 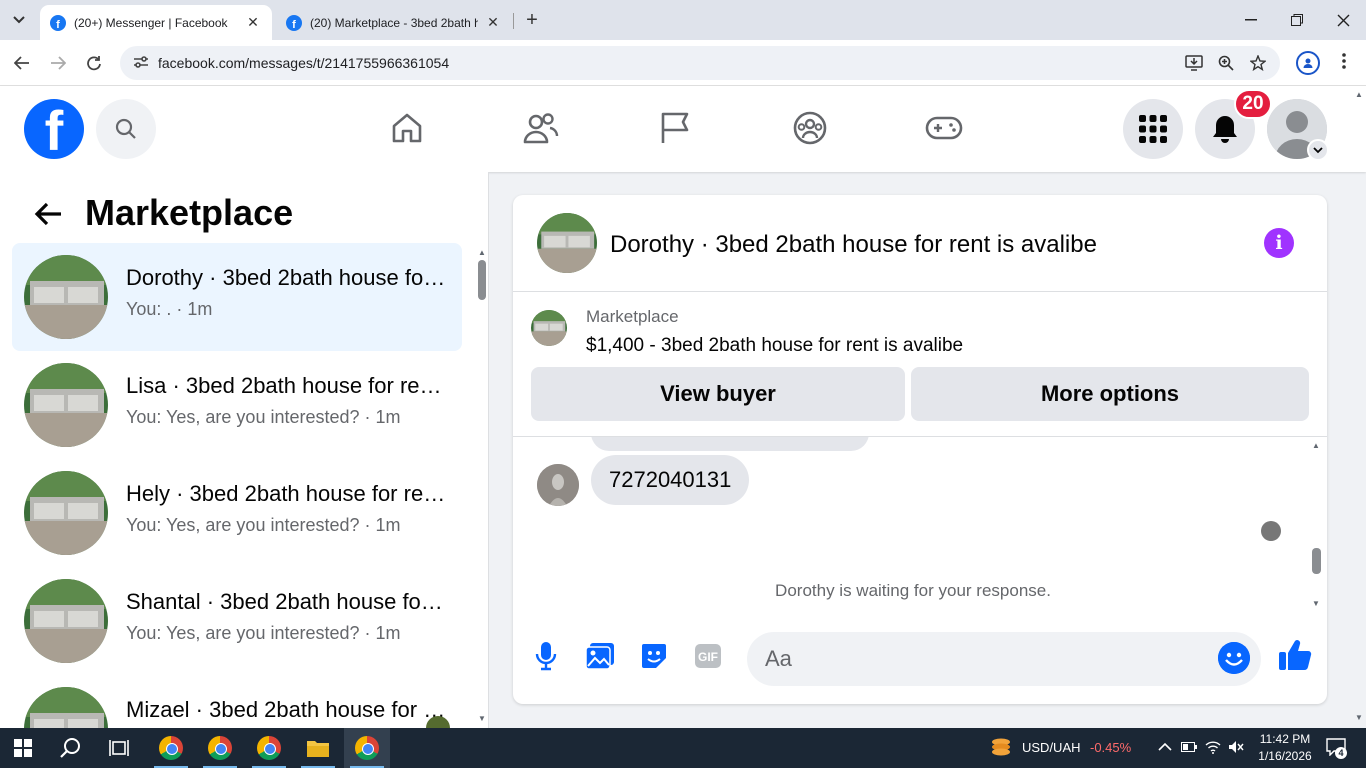 What do you see at coordinates (1234, 658) in the screenshot?
I see `emoji-button` at bounding box center [1234, 658].